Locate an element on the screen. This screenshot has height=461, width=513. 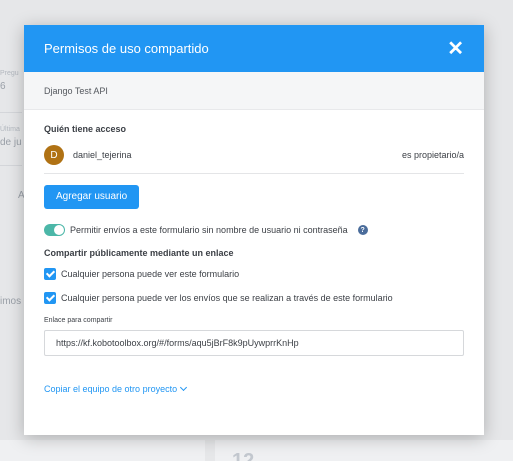
bg-stat-questions: Pregu 6 is located at coordinates (9, 81).